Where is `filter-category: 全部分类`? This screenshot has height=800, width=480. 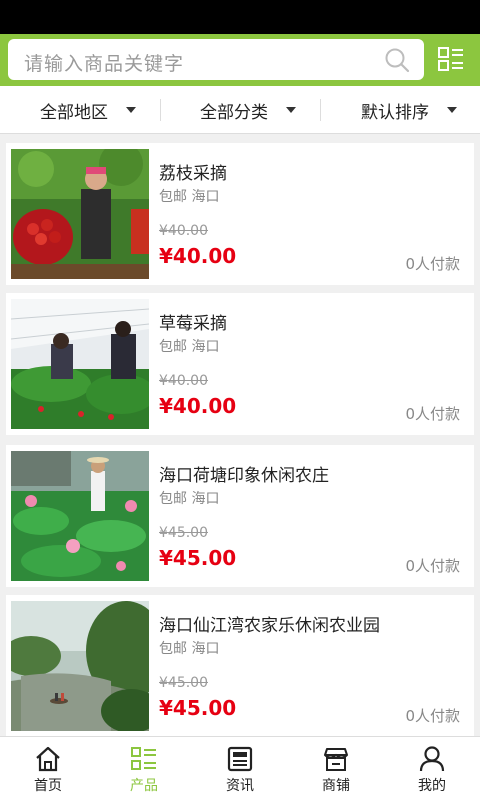 filter-category: 全部分类 is located at coordinates (248, 110).